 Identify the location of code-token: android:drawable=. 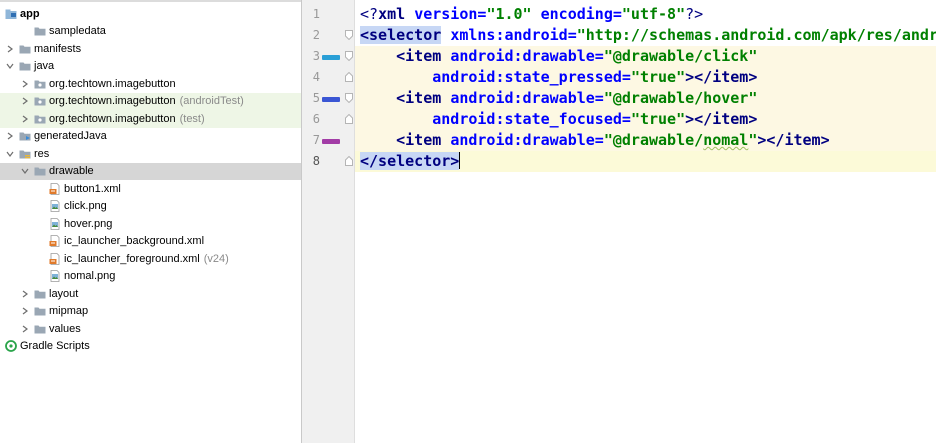
(527, 56).